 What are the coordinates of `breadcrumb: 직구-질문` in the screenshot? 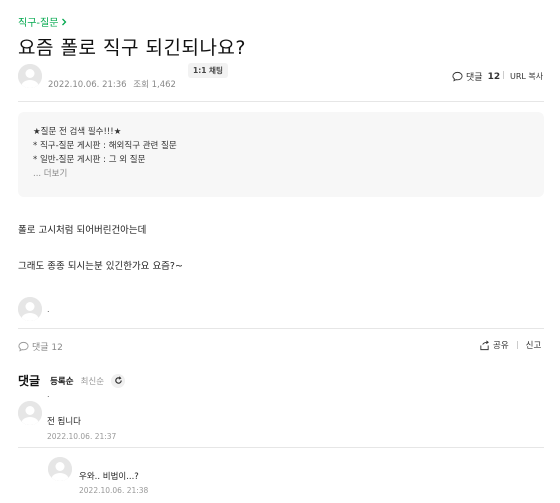 It's located at (43, 21).